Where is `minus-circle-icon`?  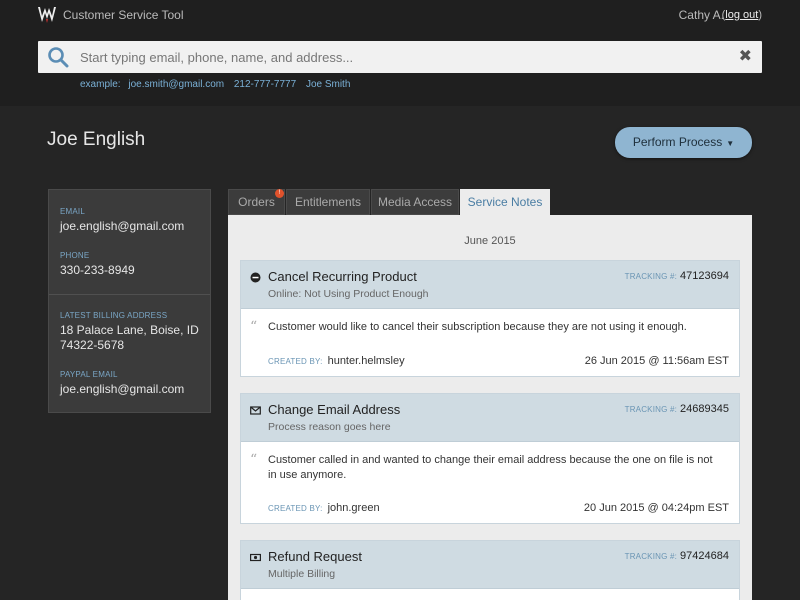
minus-circle-icon is located at coordinates (255, 277).